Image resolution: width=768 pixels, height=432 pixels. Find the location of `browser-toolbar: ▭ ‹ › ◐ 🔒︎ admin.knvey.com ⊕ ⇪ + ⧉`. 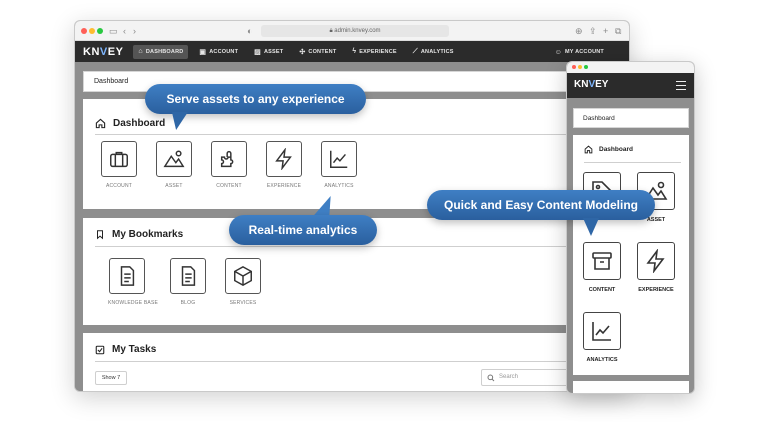

browser-toolbar: ▭ ‹ › ◐ 🔒︎ admin.knvey.com ⊕ ⇪ + ⧉ is located at coordinates (352, 31).